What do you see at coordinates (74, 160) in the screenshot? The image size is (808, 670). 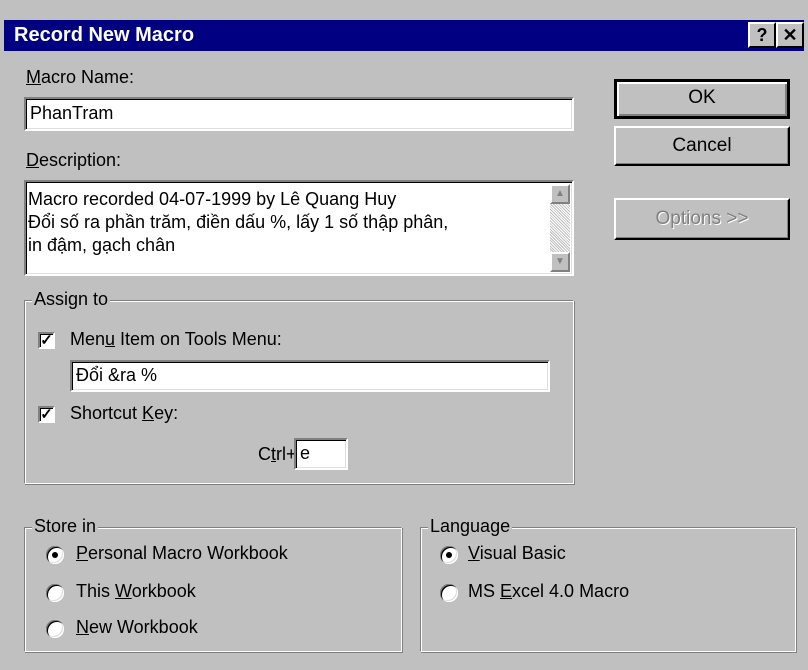 I see `description-label: Description:` at bounding box center [74, 160].